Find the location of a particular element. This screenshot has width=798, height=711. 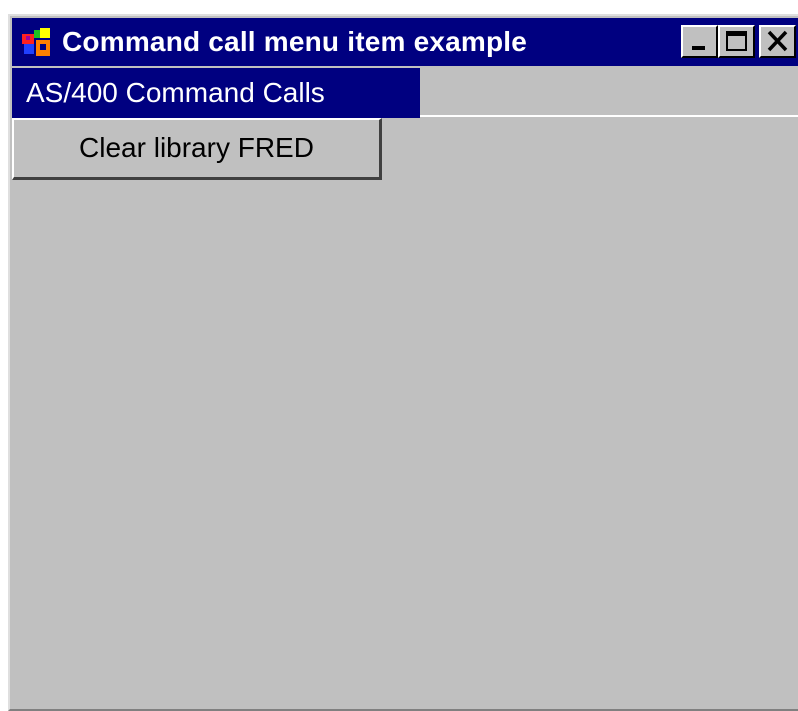

title-bar: Command call menu item example is located at coordinates (405, 42).